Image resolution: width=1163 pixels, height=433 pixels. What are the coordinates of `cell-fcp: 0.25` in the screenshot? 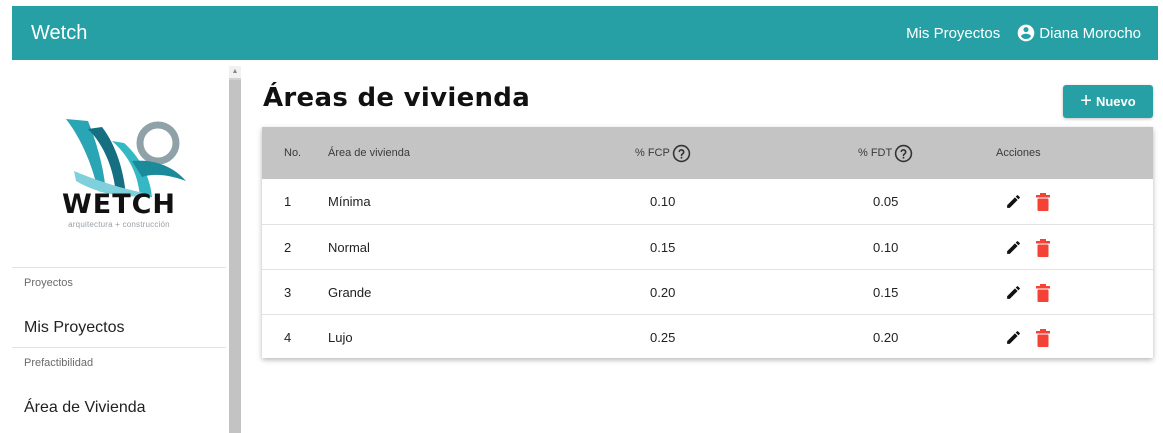 It's located at (663, 337).